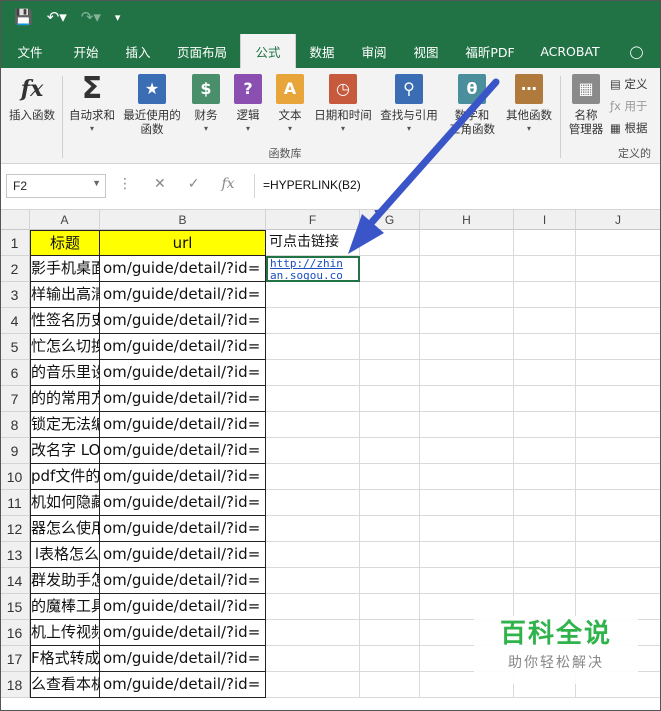 The image size is (661, 711). What do you see at coordinates (65, 607) in the screenshot?
I see `table-cell: 的魔棒工具` at bounding box center [65, 607].